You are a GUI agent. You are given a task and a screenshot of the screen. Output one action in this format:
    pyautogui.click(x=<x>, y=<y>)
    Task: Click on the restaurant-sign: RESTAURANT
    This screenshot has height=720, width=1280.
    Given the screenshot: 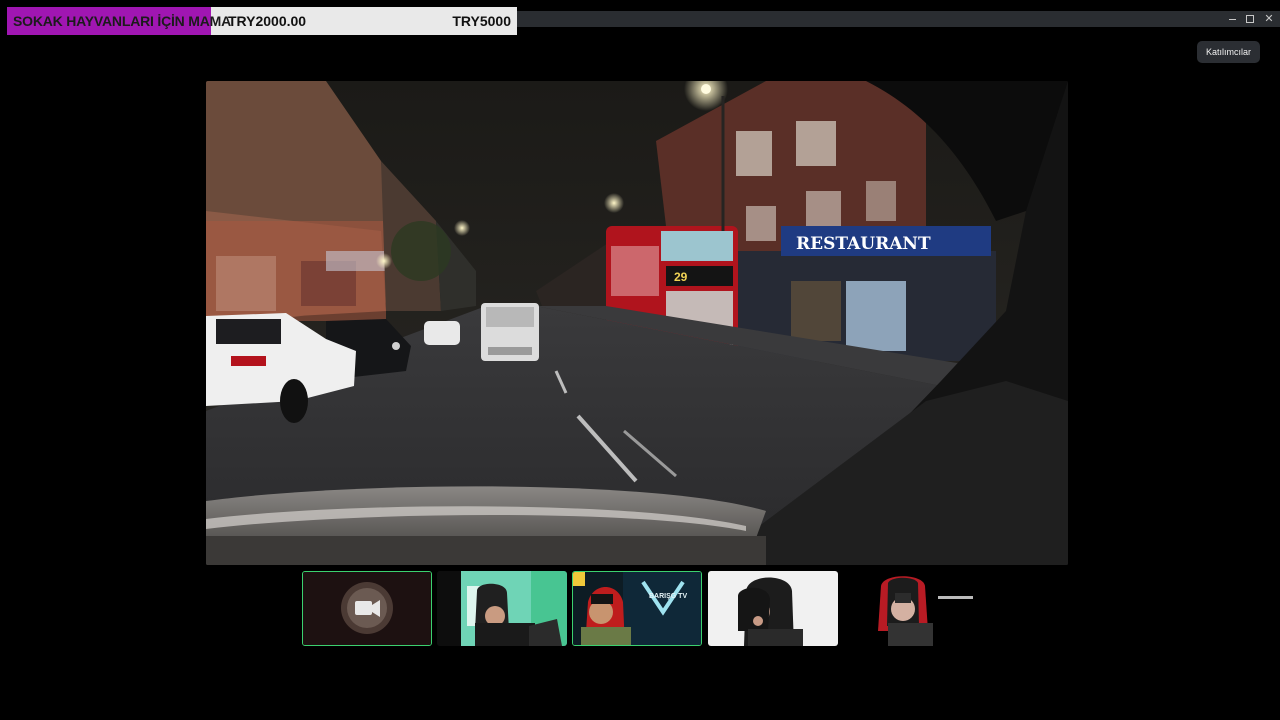 What is the action you would take?
    pyautogui.click(x=863, y=244)
    